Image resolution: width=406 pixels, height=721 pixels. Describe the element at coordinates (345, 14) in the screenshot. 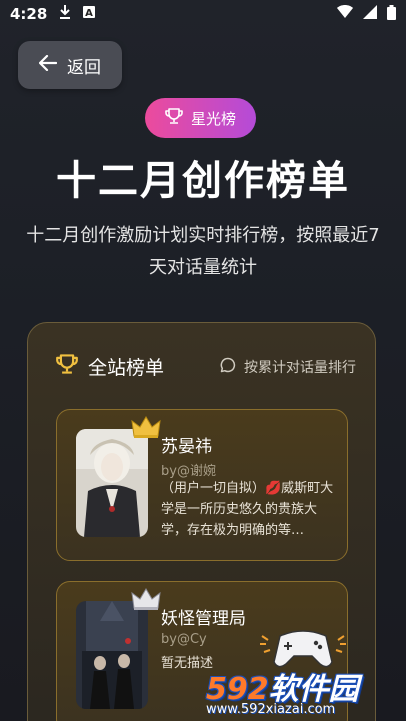

I see `wifi-icon` at that location.